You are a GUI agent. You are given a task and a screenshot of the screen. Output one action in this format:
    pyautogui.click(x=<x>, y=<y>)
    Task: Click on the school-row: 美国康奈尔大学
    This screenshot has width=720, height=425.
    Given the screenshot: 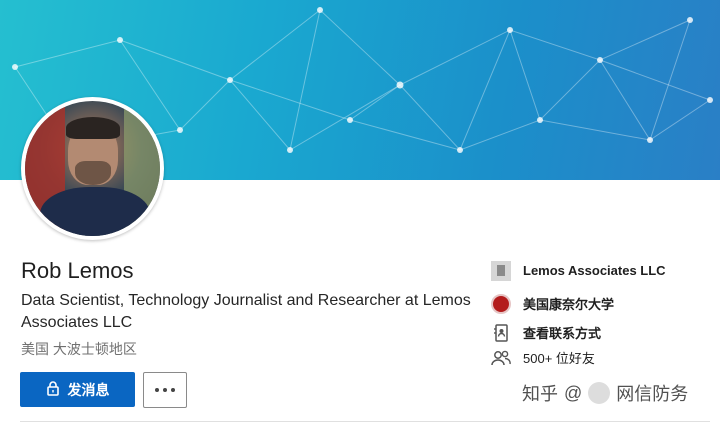 What is the action you would take?
    pyautogui.click(x=600, y=303)
    